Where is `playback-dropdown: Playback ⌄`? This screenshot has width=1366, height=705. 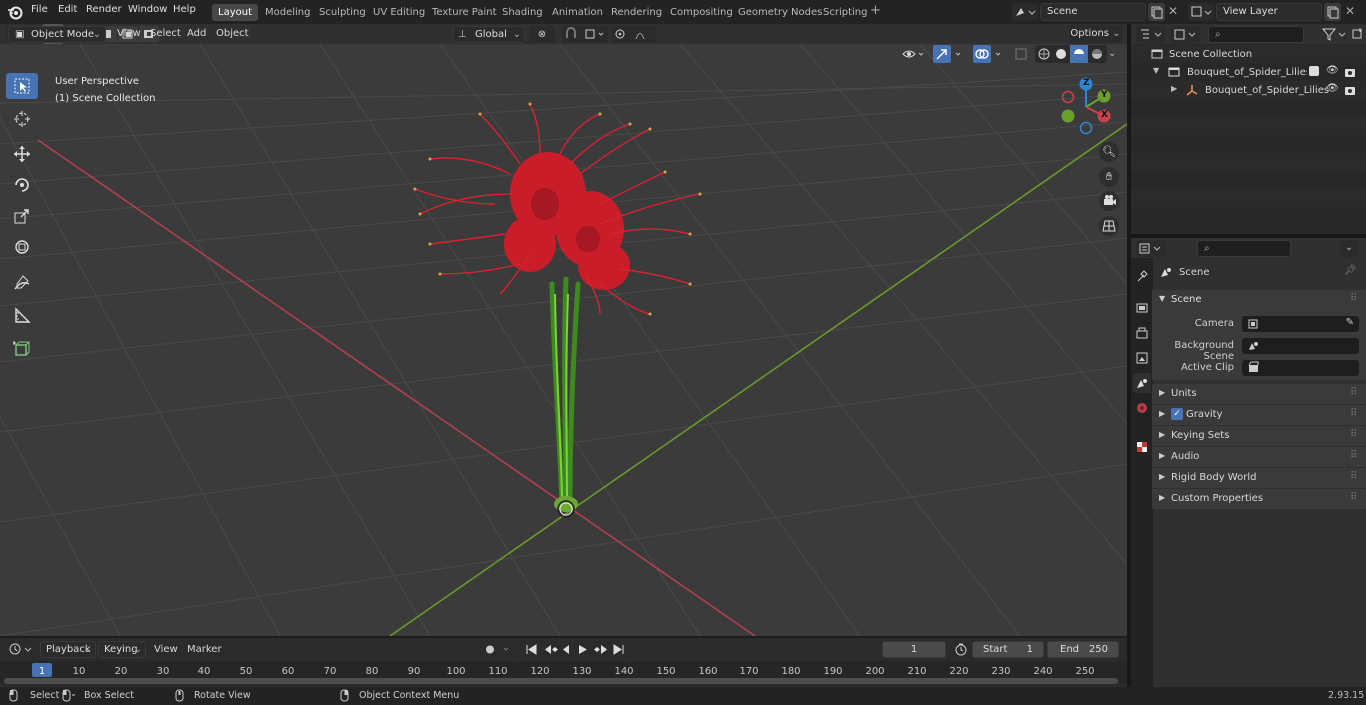 playback-dropdown: Playback ⌄ is located at coordinates (68, 649).